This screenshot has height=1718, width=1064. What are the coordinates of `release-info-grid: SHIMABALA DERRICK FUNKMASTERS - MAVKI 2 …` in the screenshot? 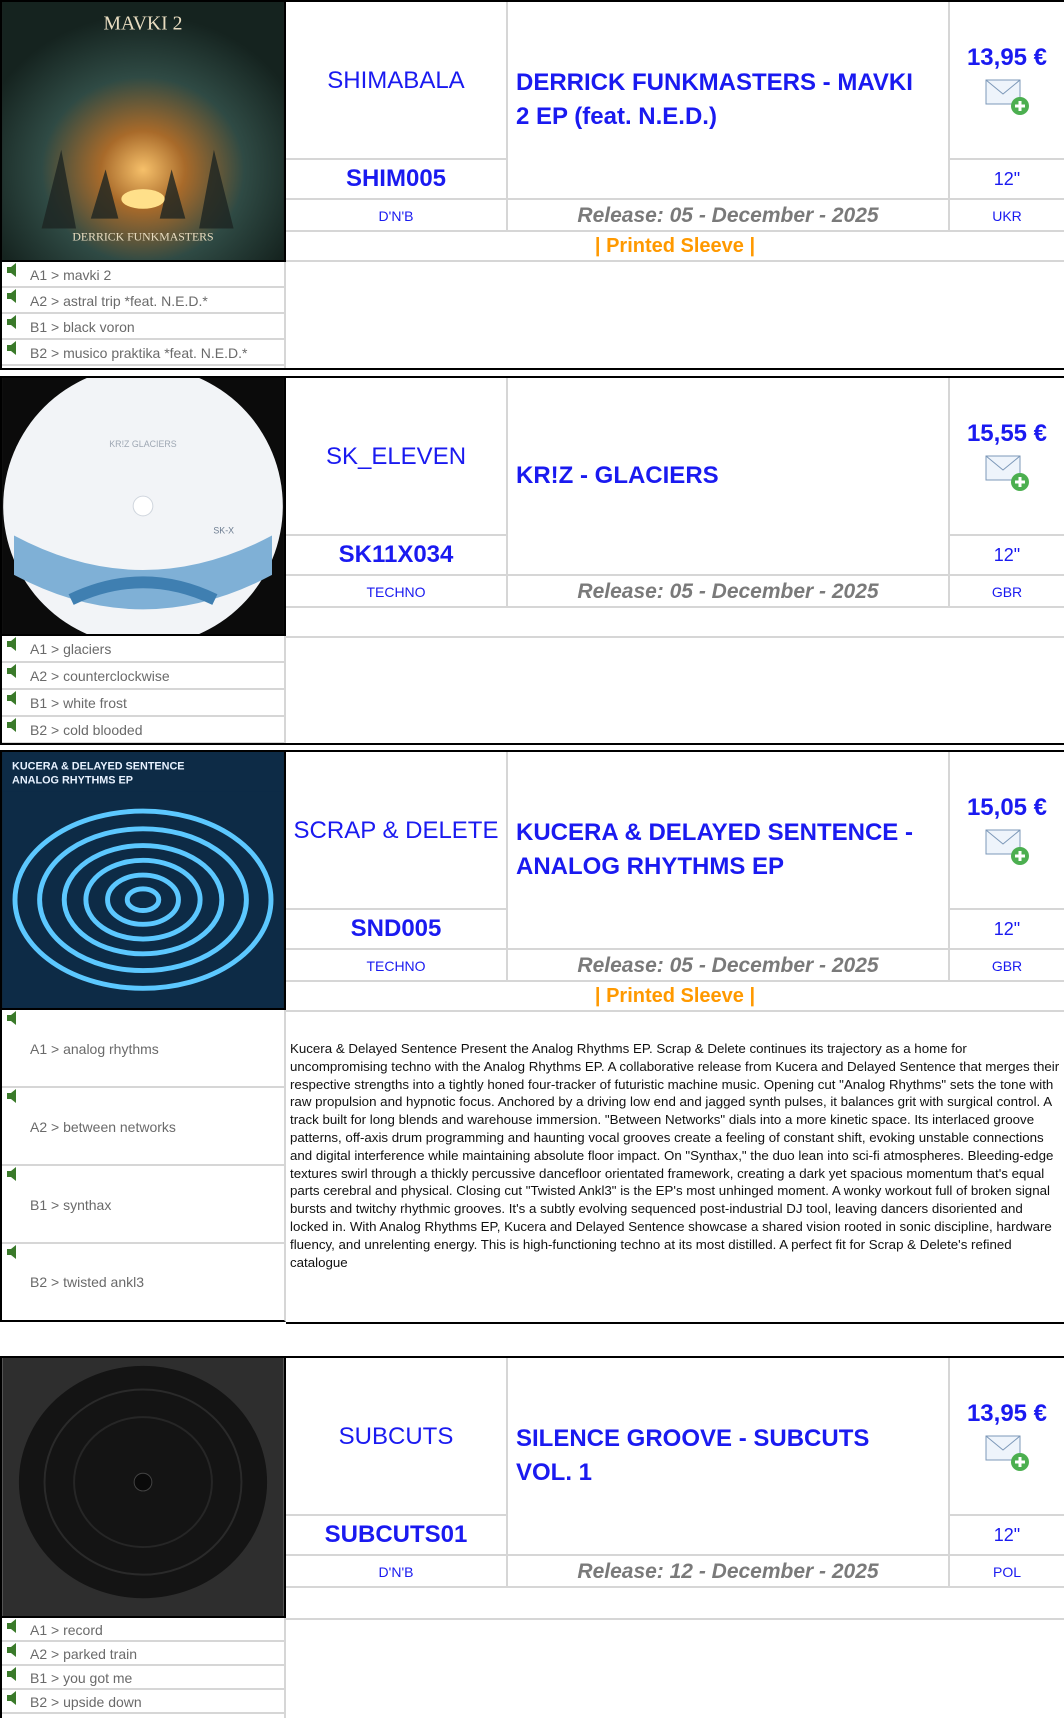 It's located at (675, 131).